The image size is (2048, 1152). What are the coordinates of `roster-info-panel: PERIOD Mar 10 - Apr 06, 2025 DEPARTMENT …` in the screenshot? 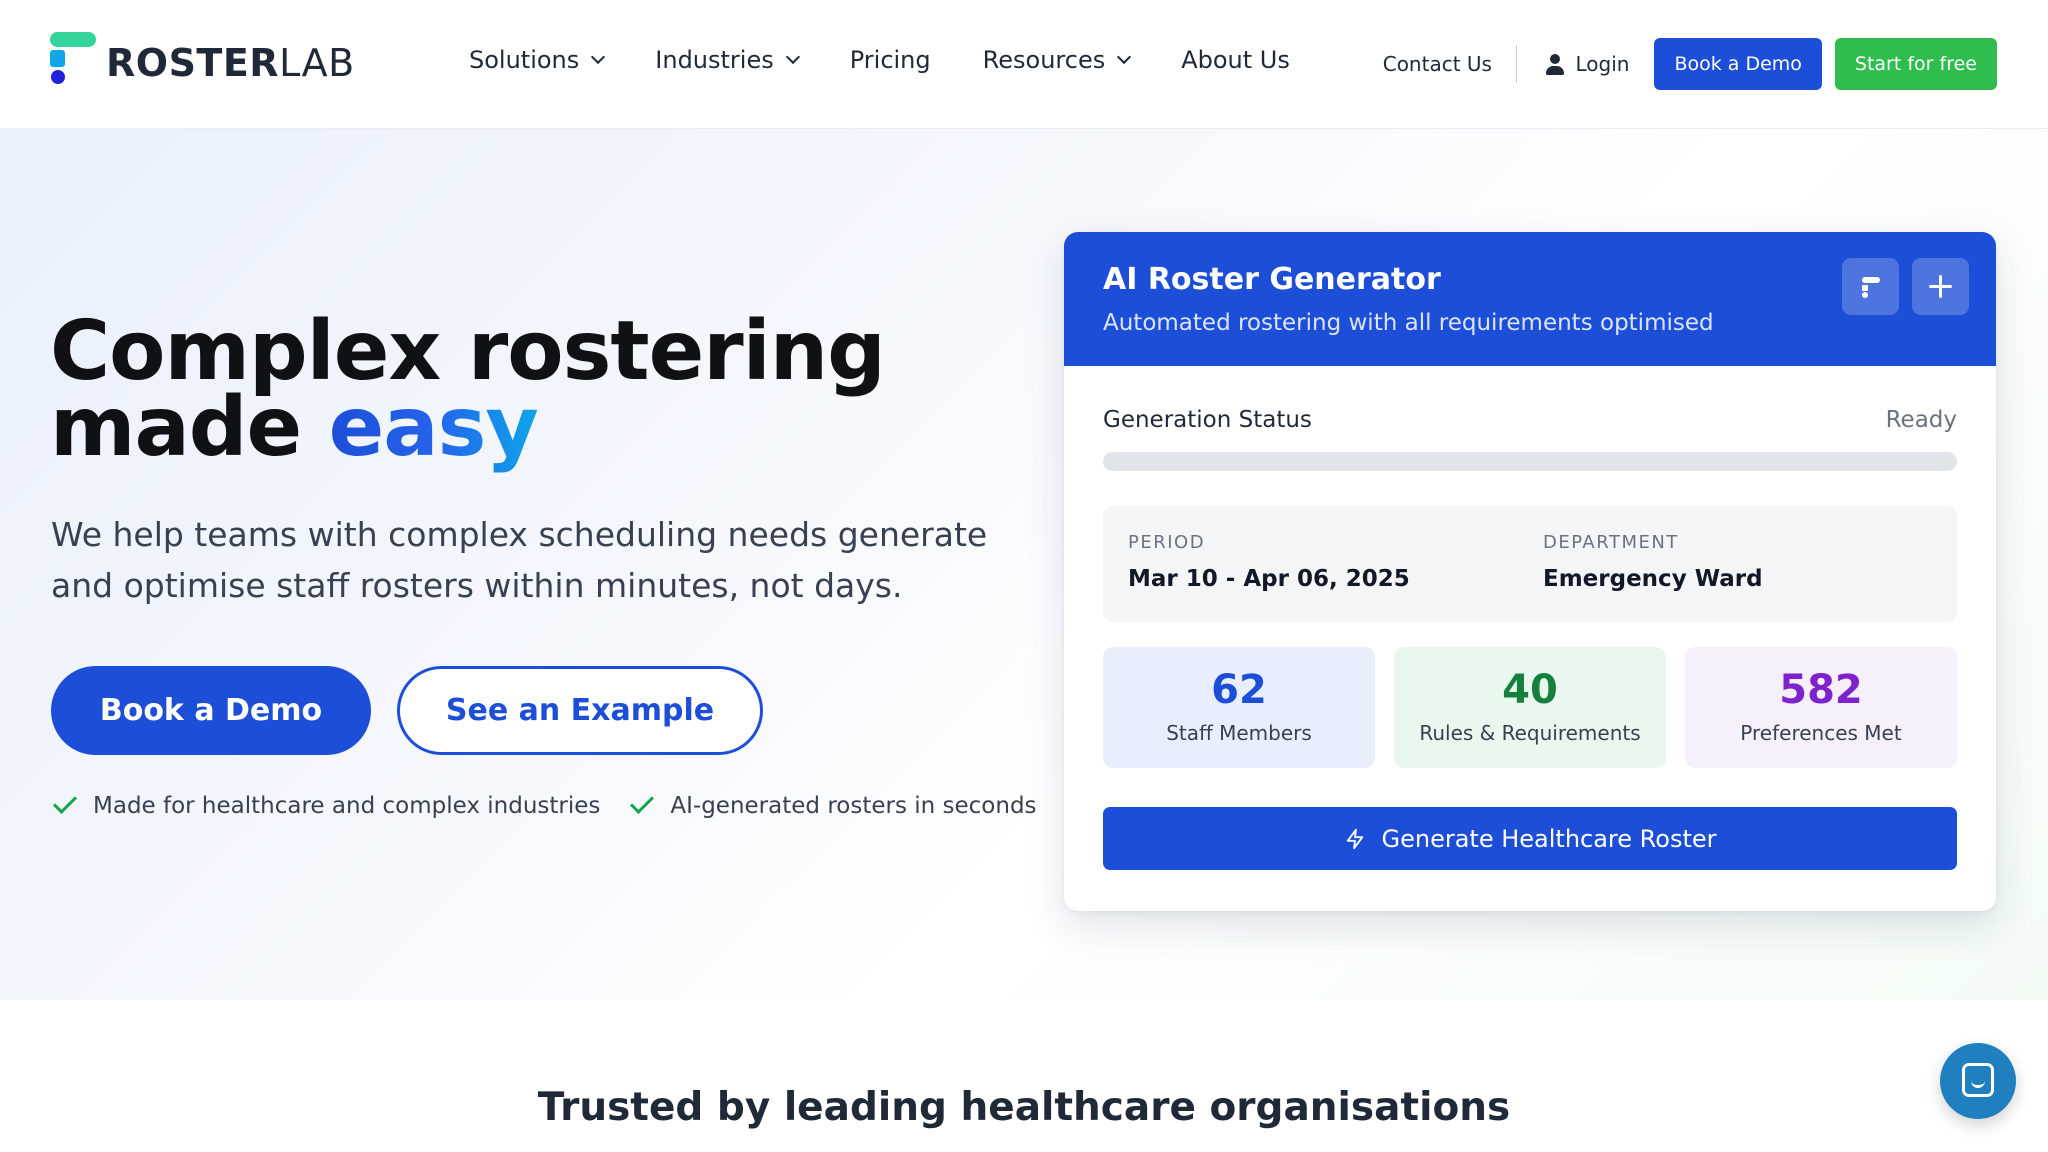 It's located at (1530, 564).